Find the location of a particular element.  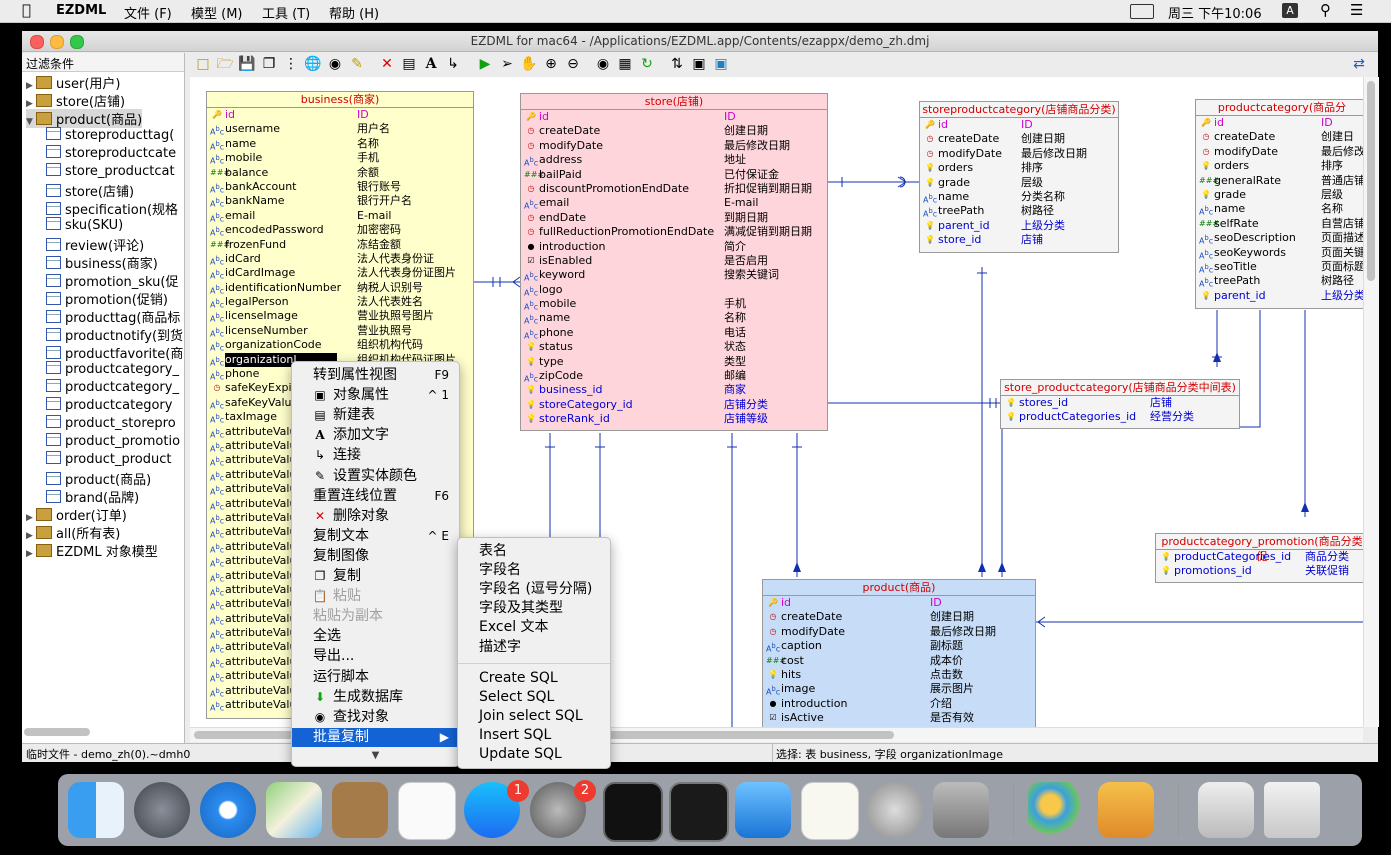

tree-table-item: promotion(促销) is located at coordinates (107, 298).